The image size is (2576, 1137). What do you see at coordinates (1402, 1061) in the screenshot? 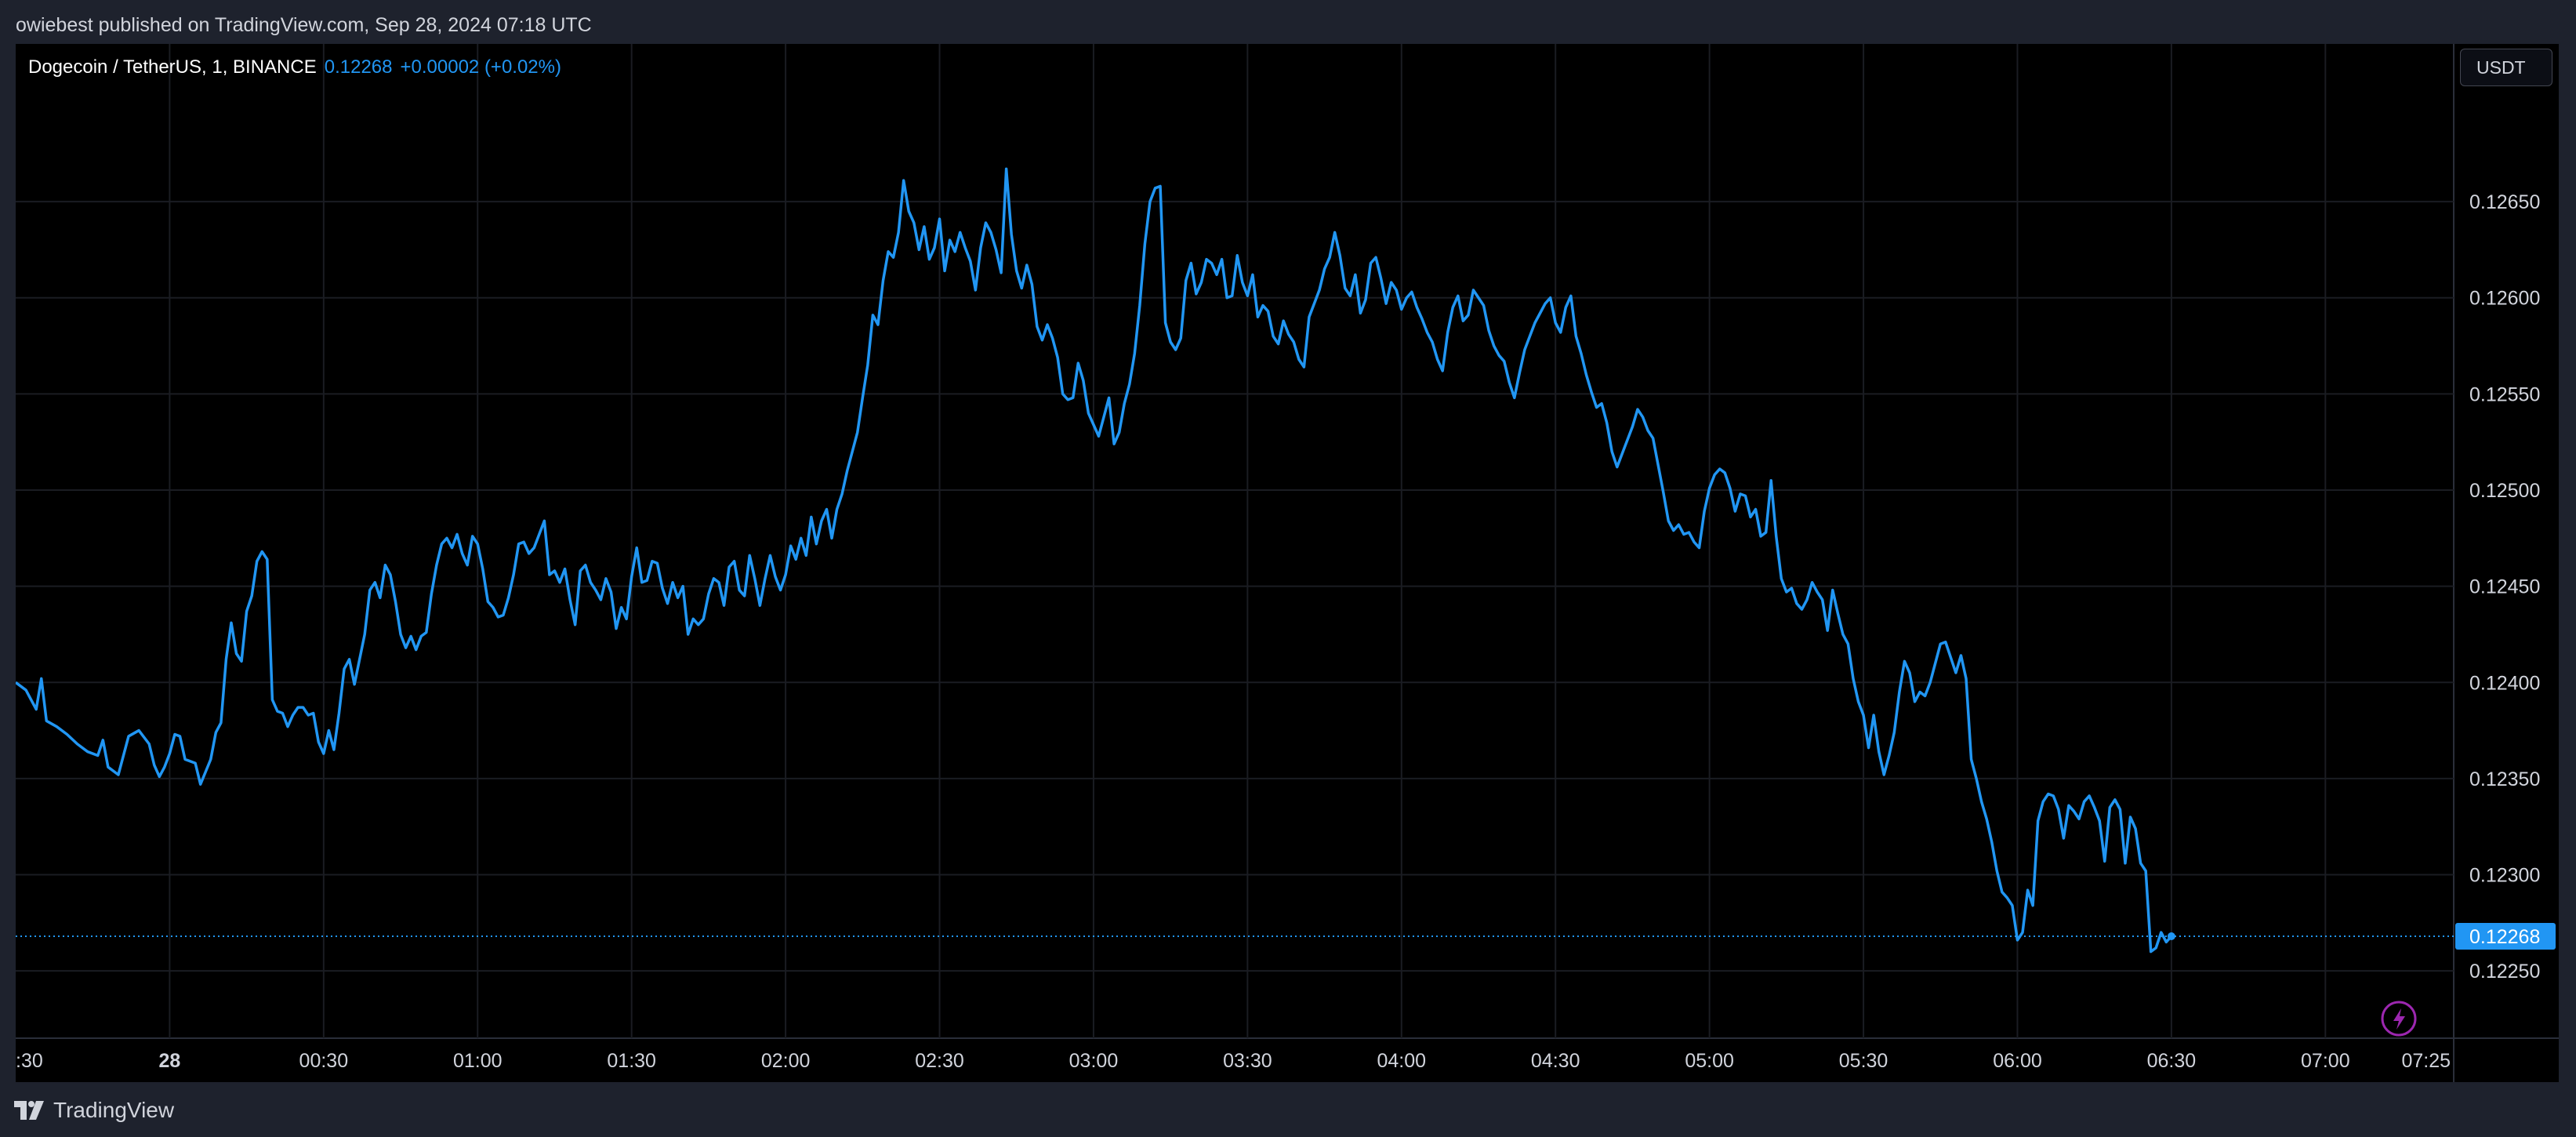
I see `x-tick-label: 04:00` at bounding box center [1402, 1061].